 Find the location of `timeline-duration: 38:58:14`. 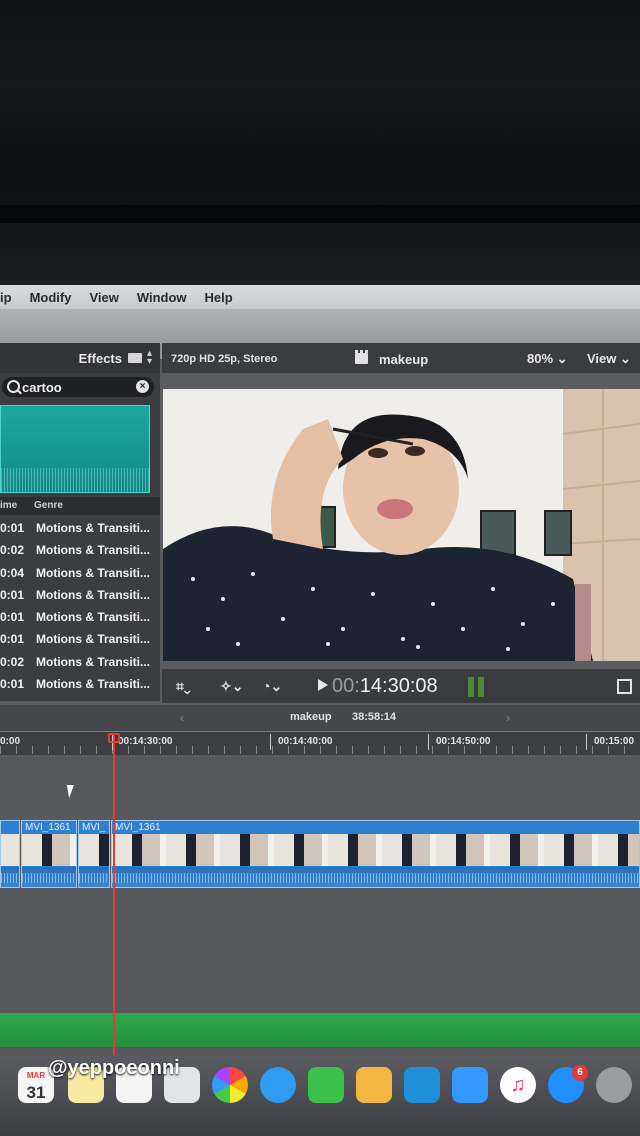

timeline-duration: 38:58:14 is located at coordinates (374, 717).